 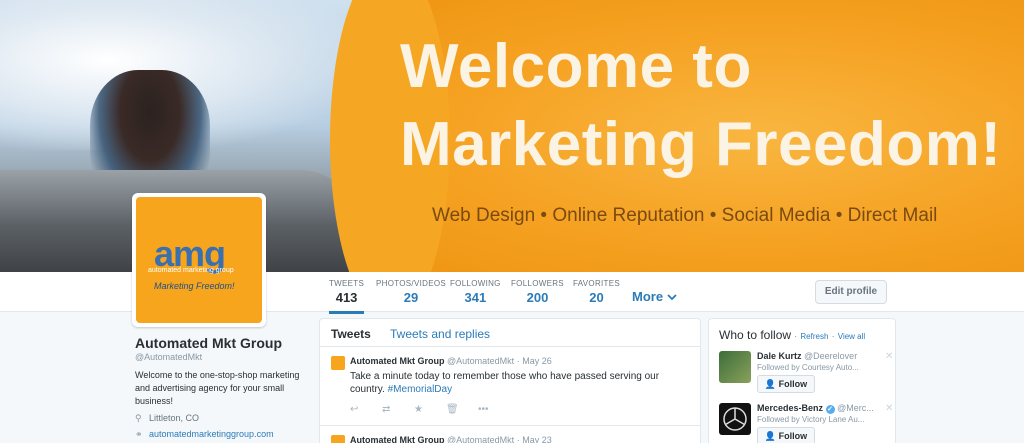 What do you see at coordinates (851, 336) in the screenshot?
I see `view-all-link: View all` at bounding box center [851, 336].